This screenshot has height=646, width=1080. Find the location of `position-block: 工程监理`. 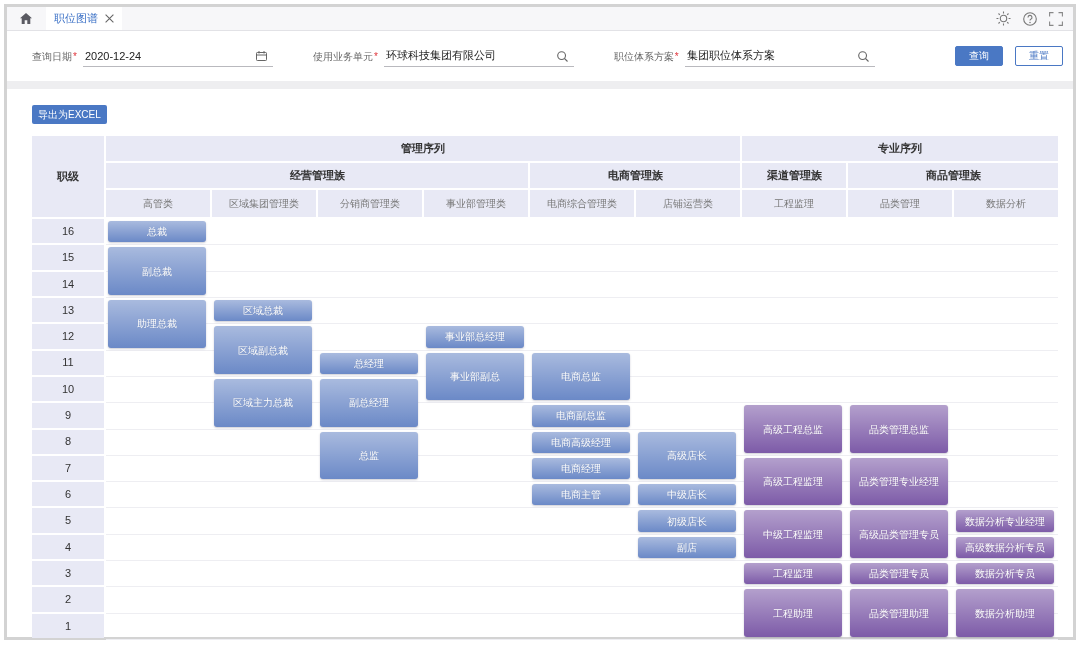

position-block: 工程监理 is located at coordinates (793, 574).